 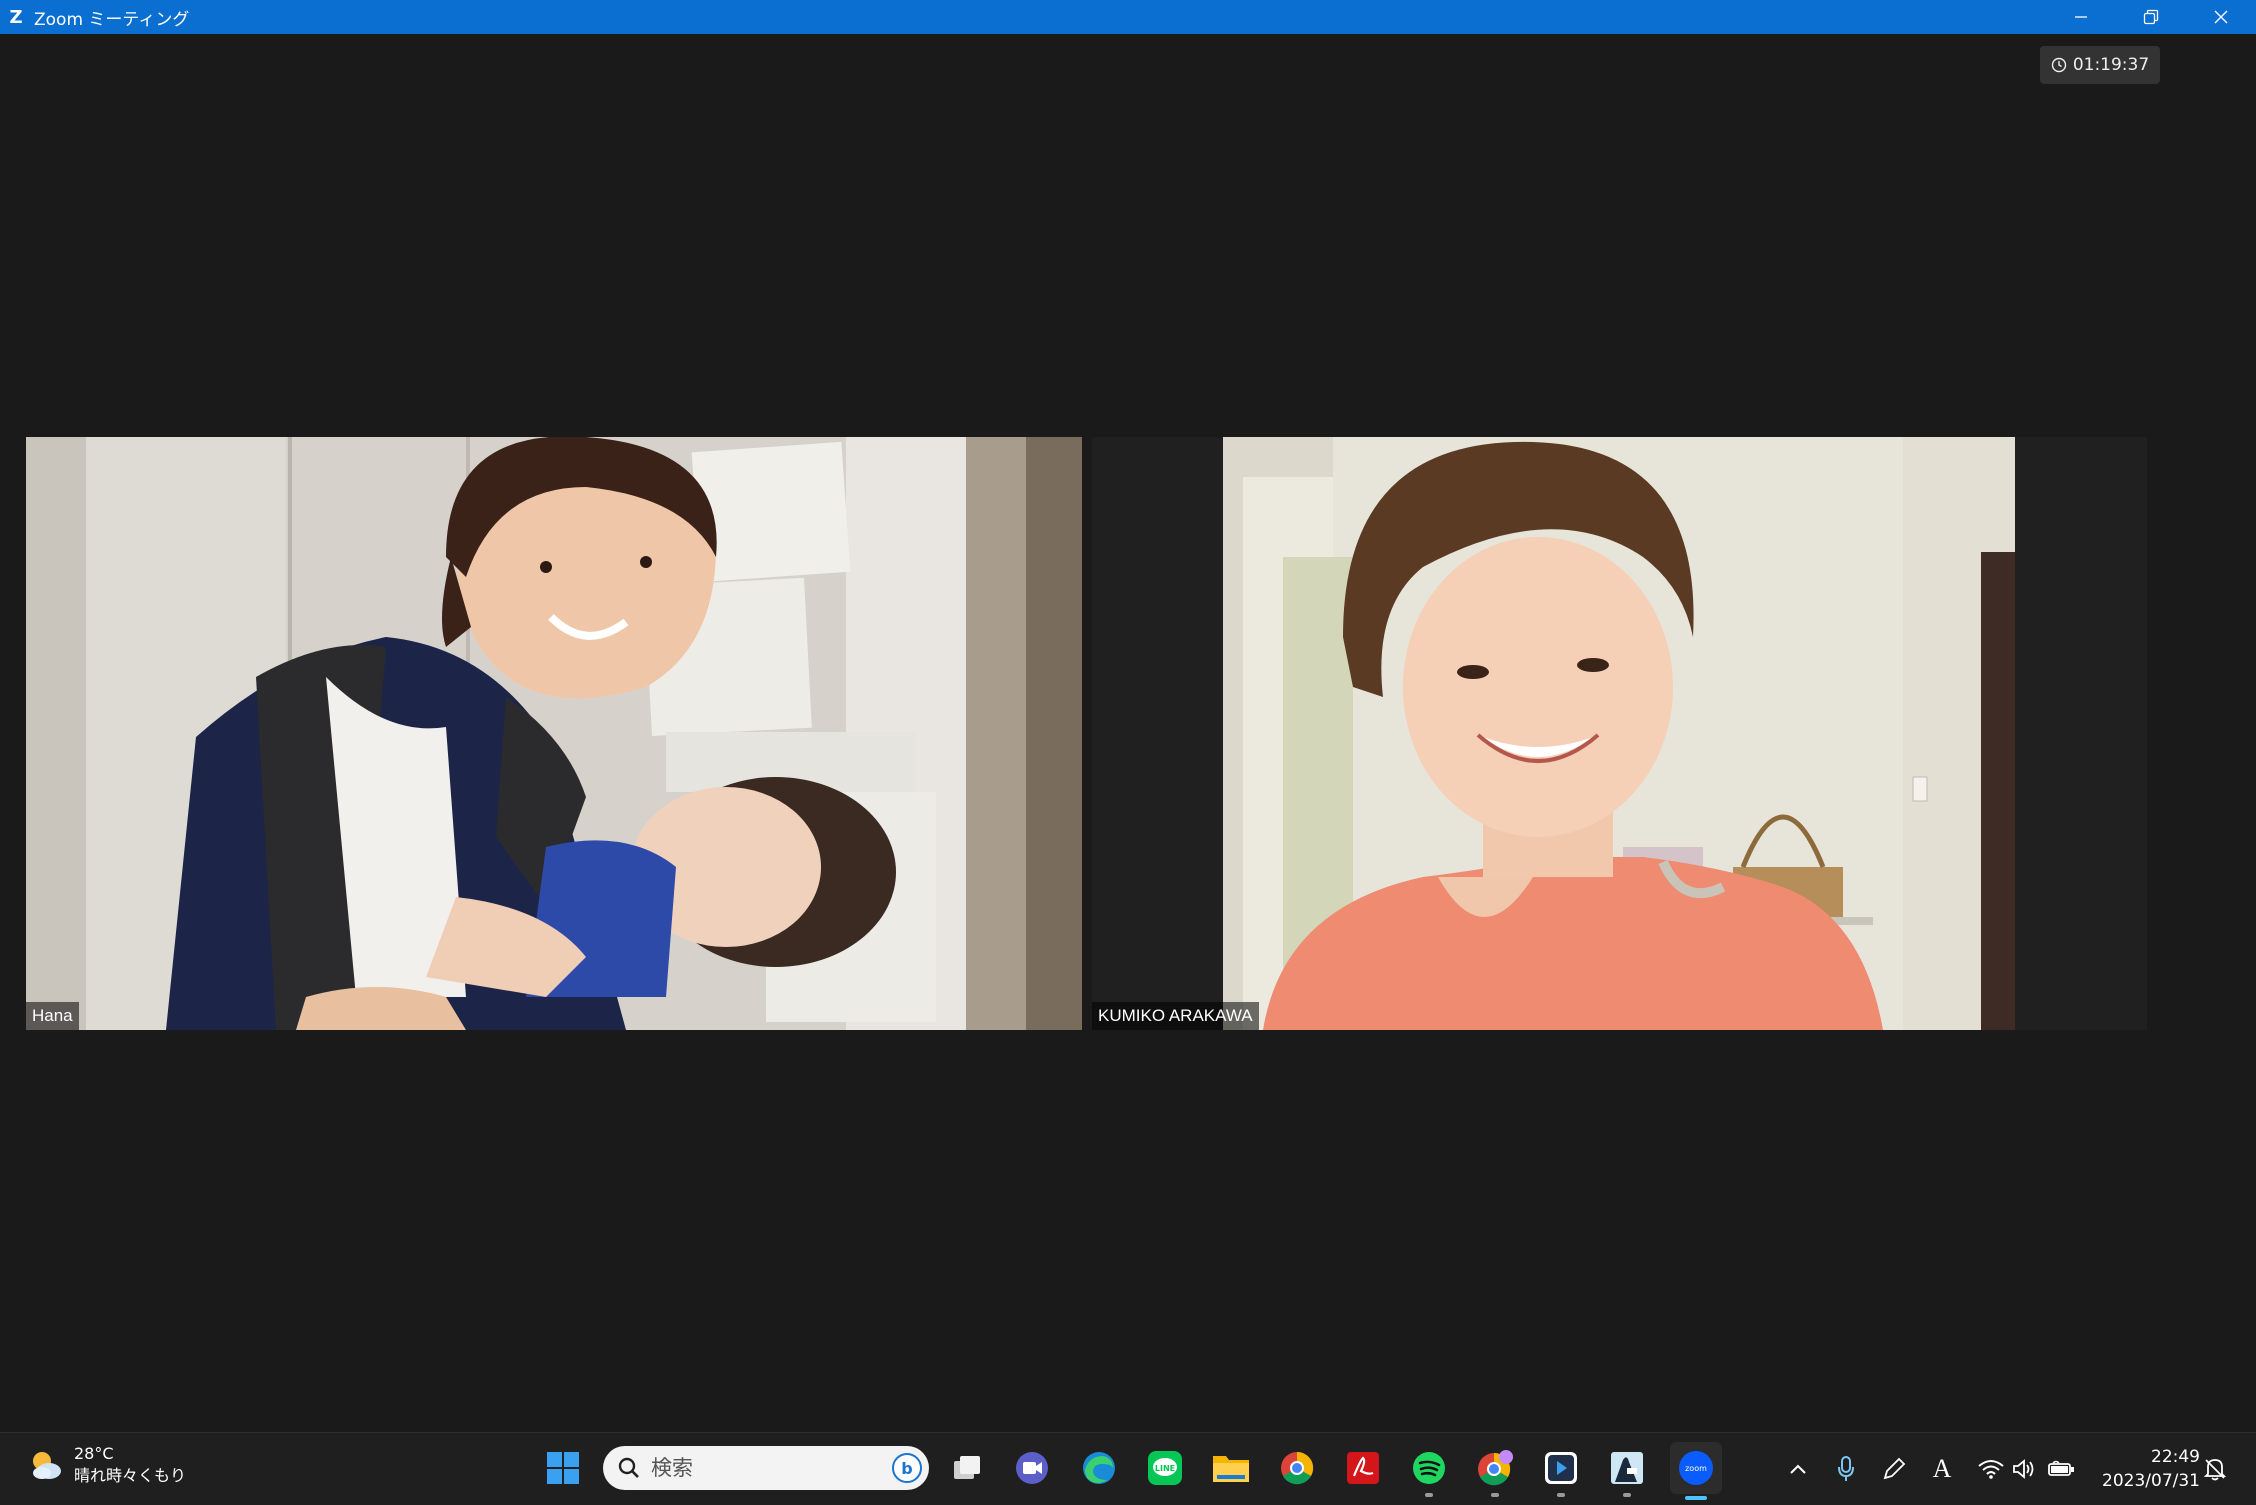 I want to click on window-controls, so click(x=2151, y=17).